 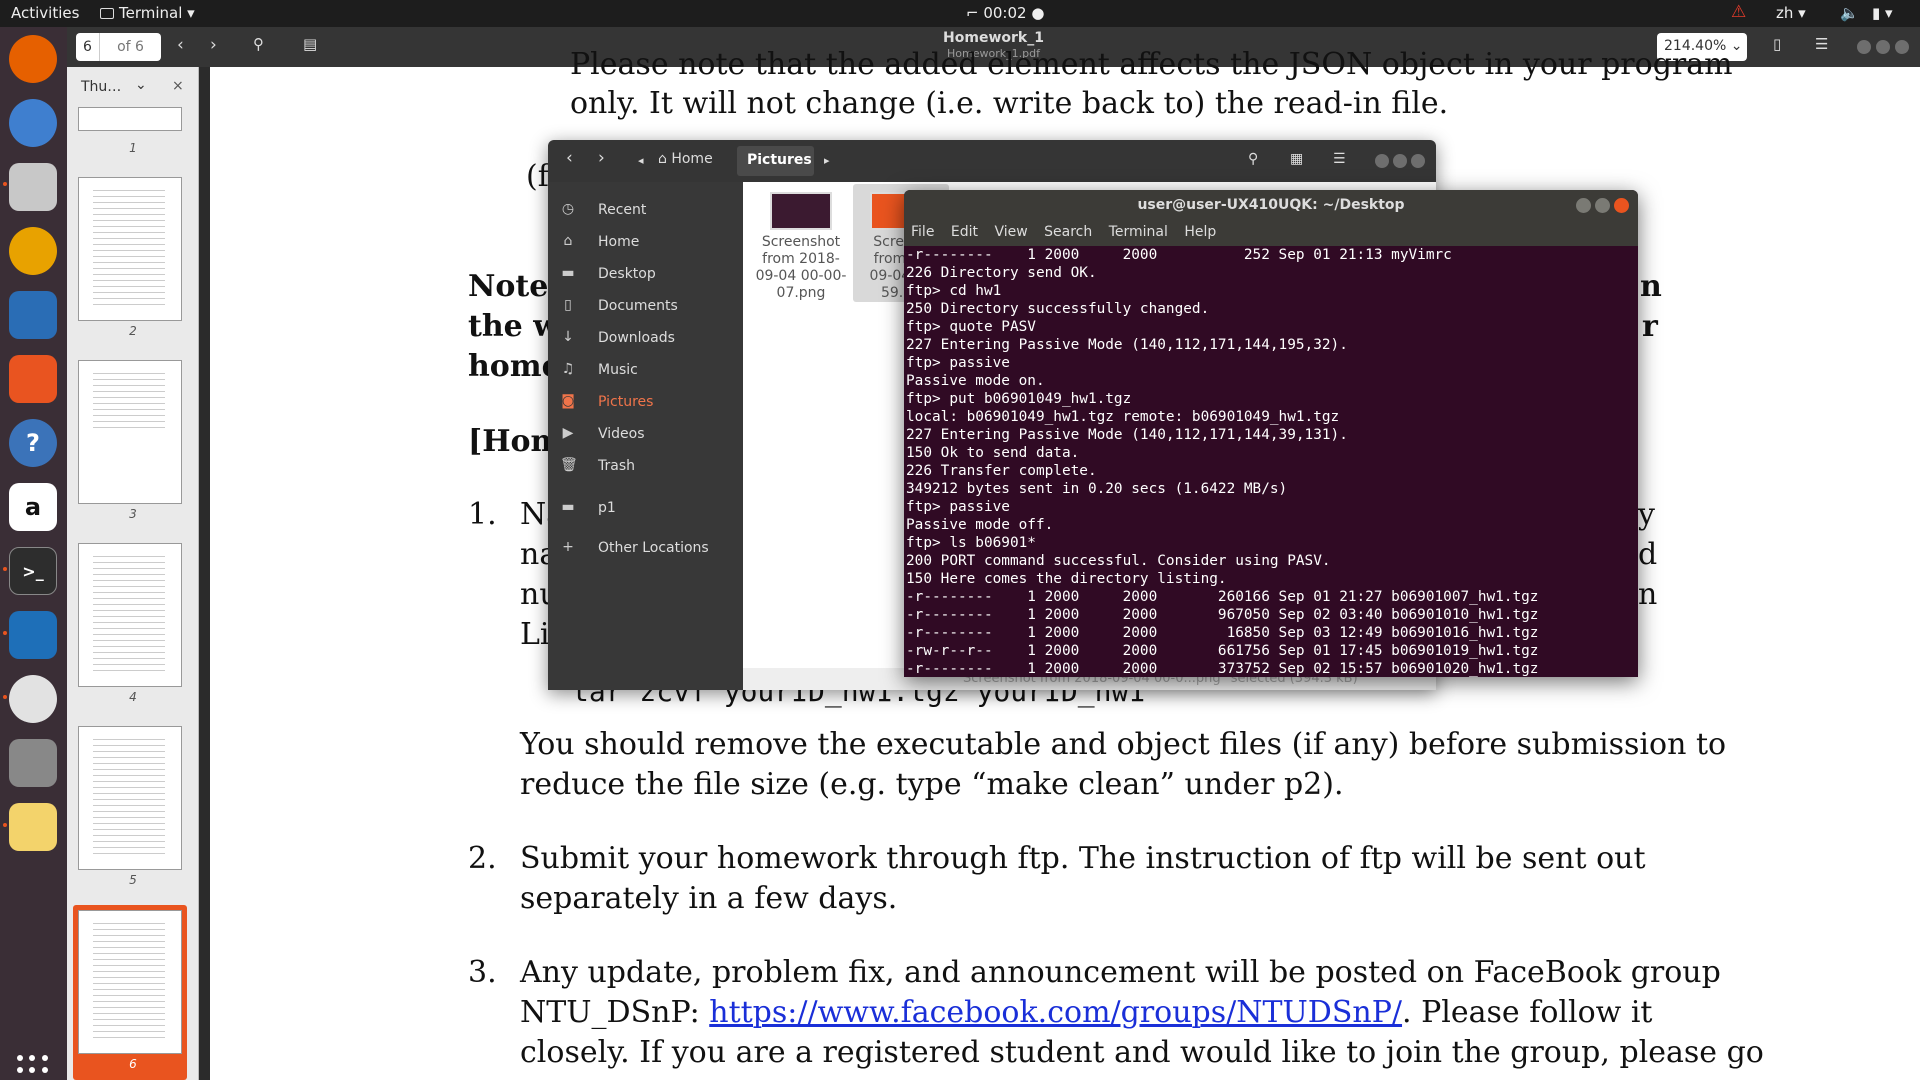 What do you see at coordinates (33, 635) in the screenshot?
I see `vscode-icon` at bounding box center [33, 635].